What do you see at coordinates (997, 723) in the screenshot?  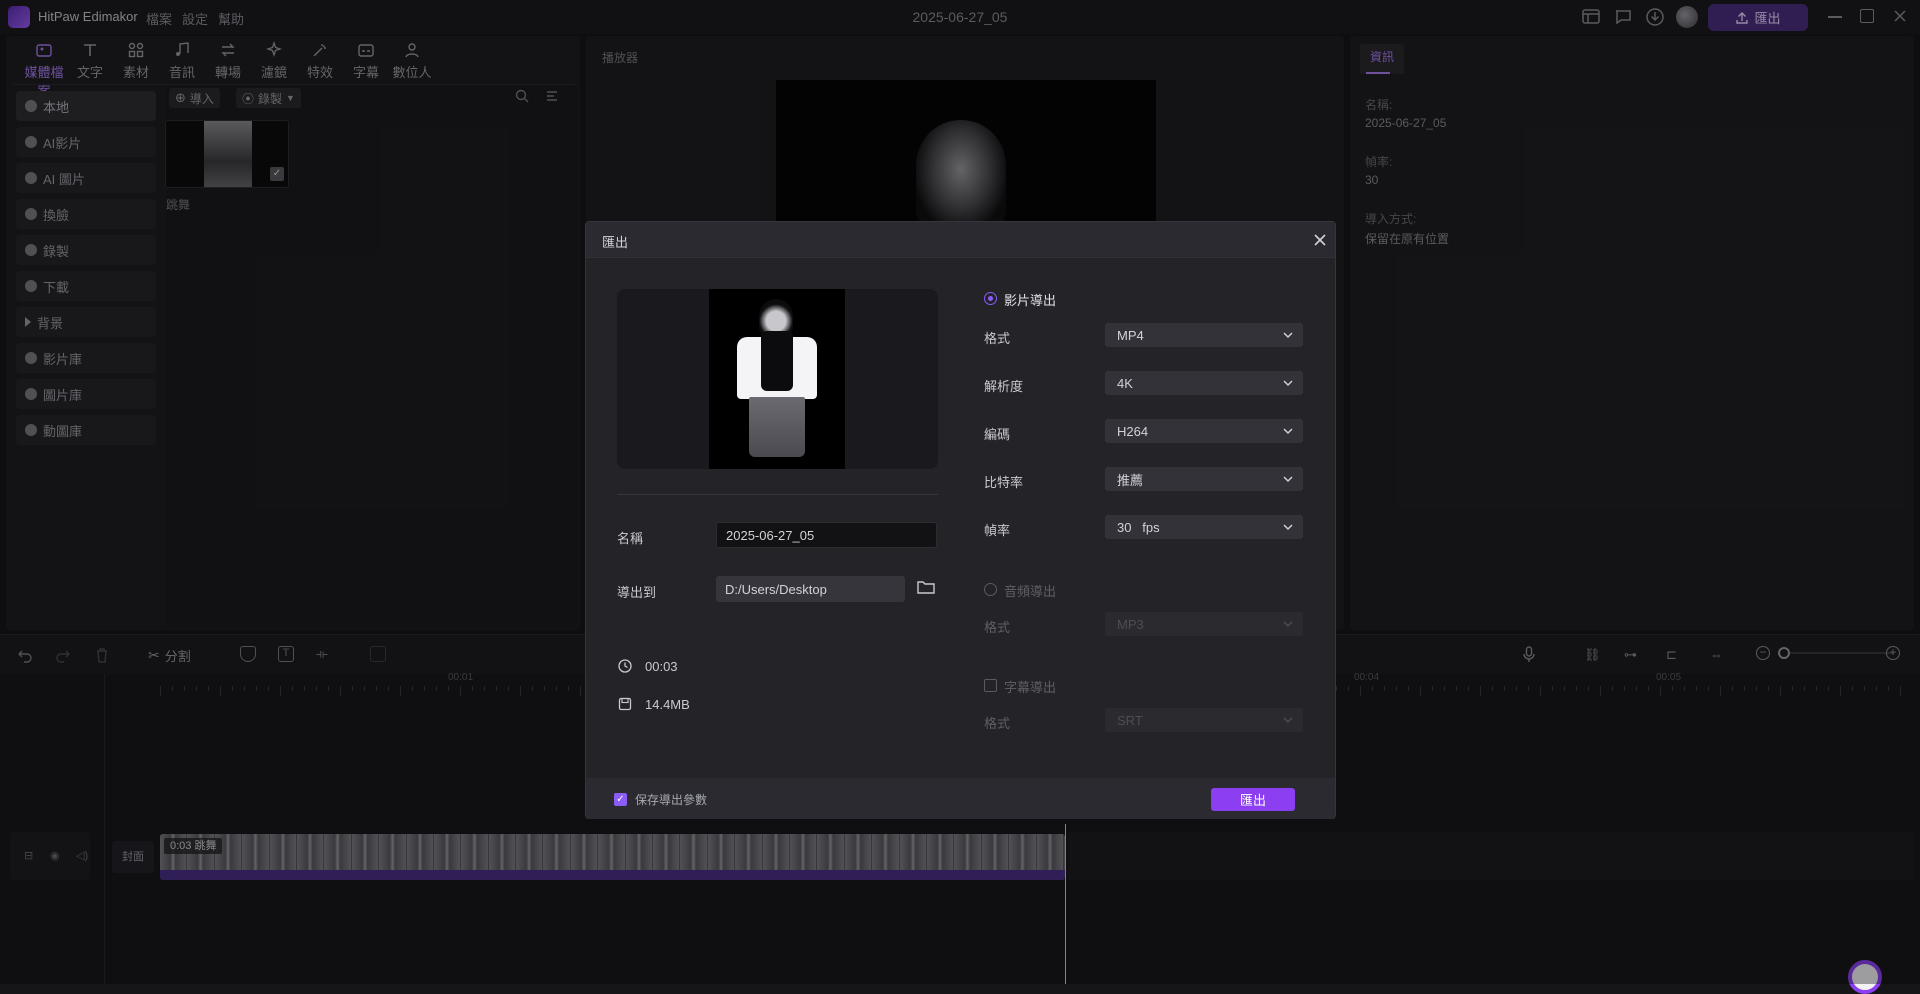 I see `subtitle-format-label: 格式` at bounding box center [997, 723].